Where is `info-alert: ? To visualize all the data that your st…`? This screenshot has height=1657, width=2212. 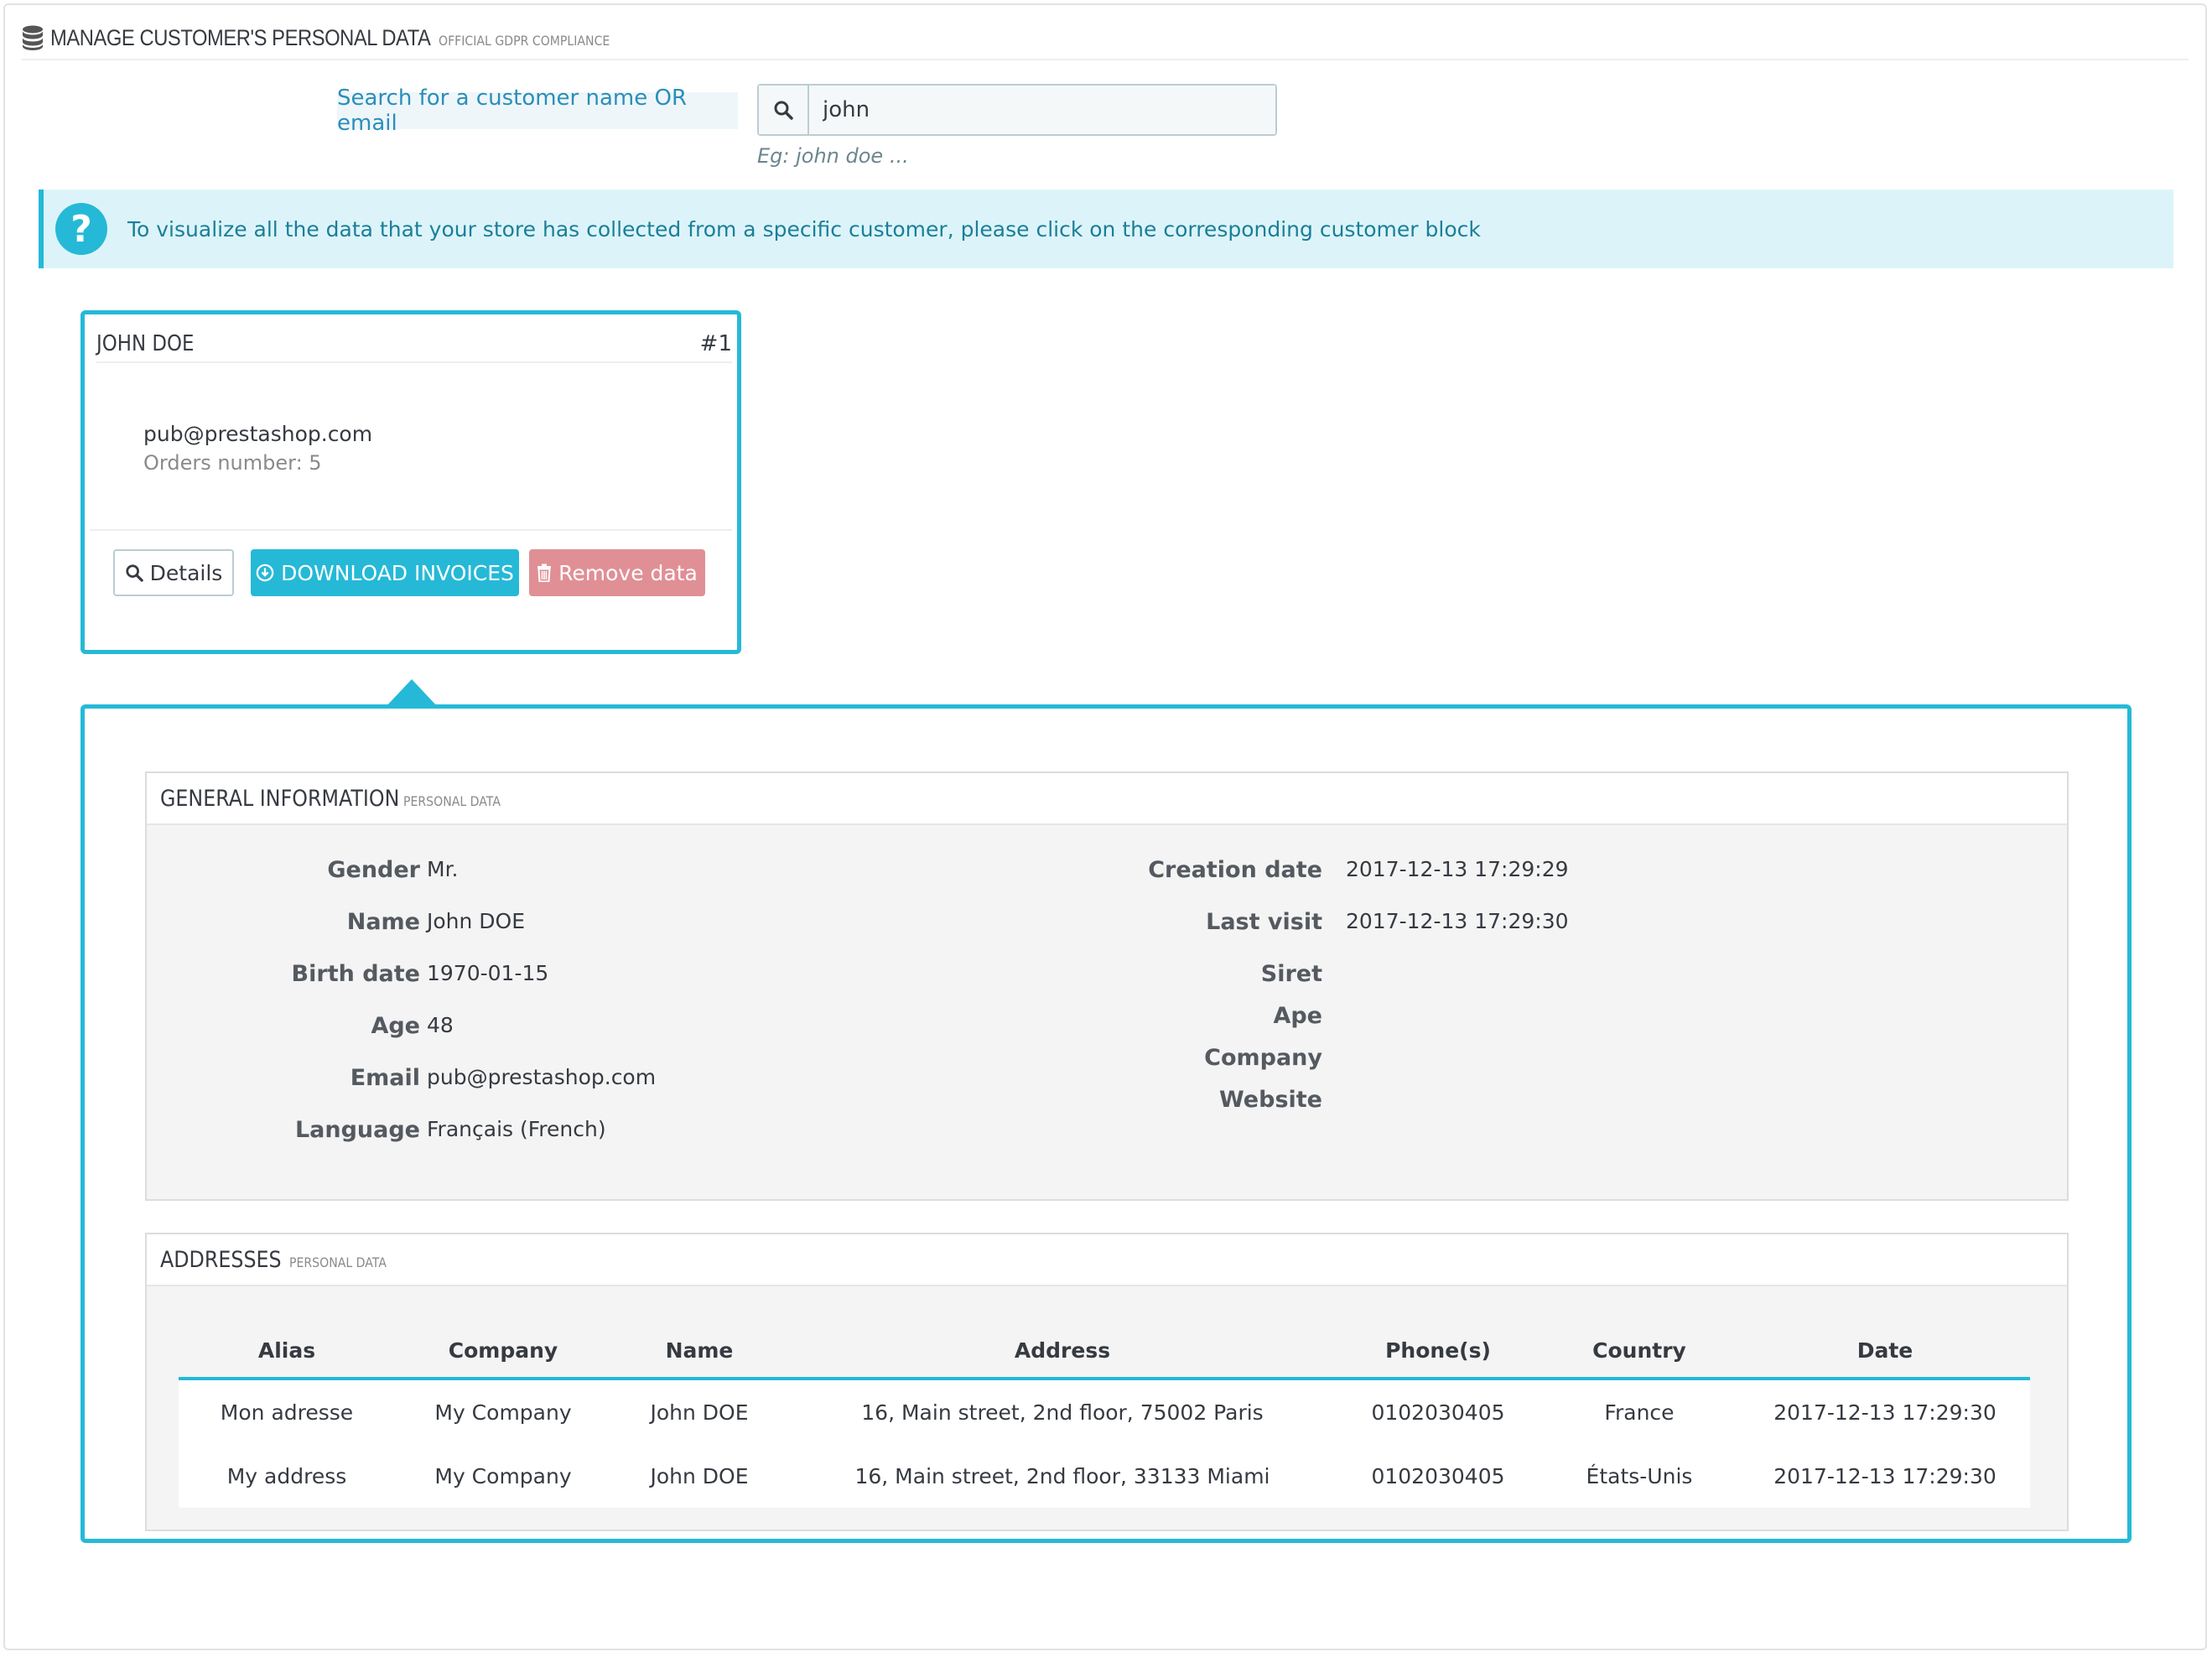
info-alert: ? To visualize all the data that your st… is located at coordinates (1106, 229).